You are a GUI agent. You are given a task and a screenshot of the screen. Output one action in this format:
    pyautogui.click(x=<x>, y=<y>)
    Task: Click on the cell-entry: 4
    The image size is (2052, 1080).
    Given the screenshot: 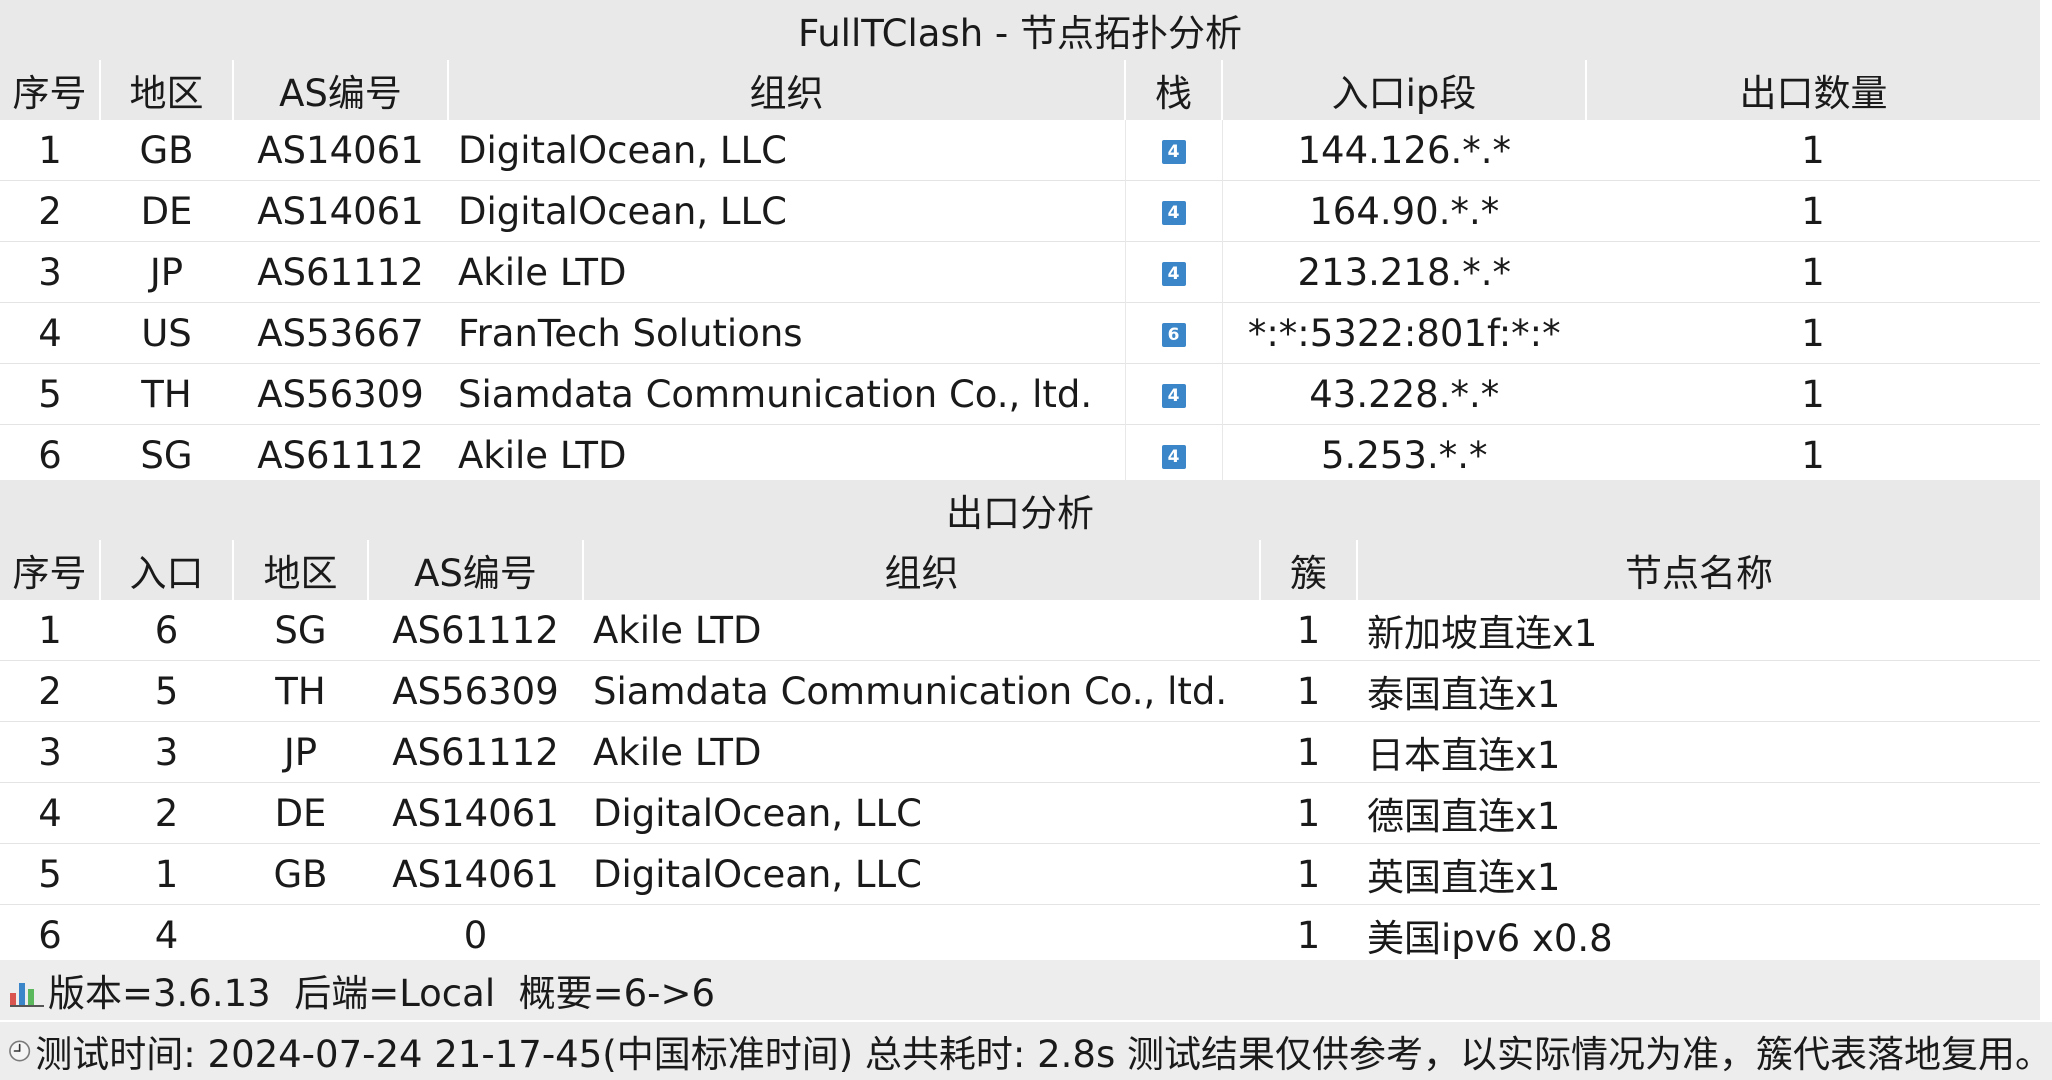 What is the action you would take?
    pyautogui.click(x=166, y=935)
    